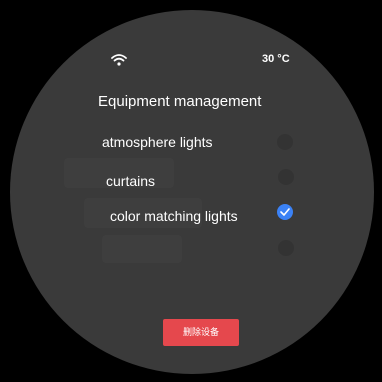 This screenshot has width=382, height=382. Describe the element at coordinates (286, 177) in the screenshot. I see `device-checkbox-curtains` at that location.